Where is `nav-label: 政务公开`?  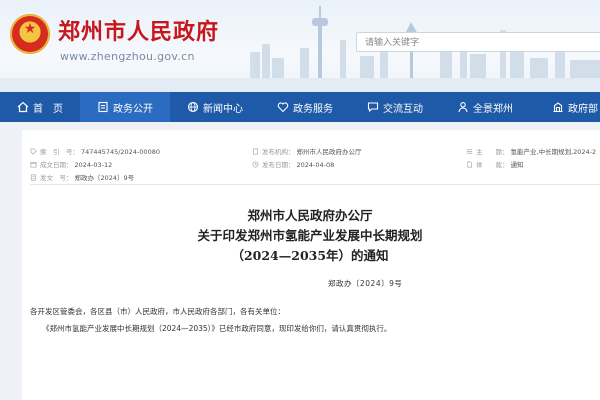 nav-label: 政务公开 is located at coordinates (133, 109).